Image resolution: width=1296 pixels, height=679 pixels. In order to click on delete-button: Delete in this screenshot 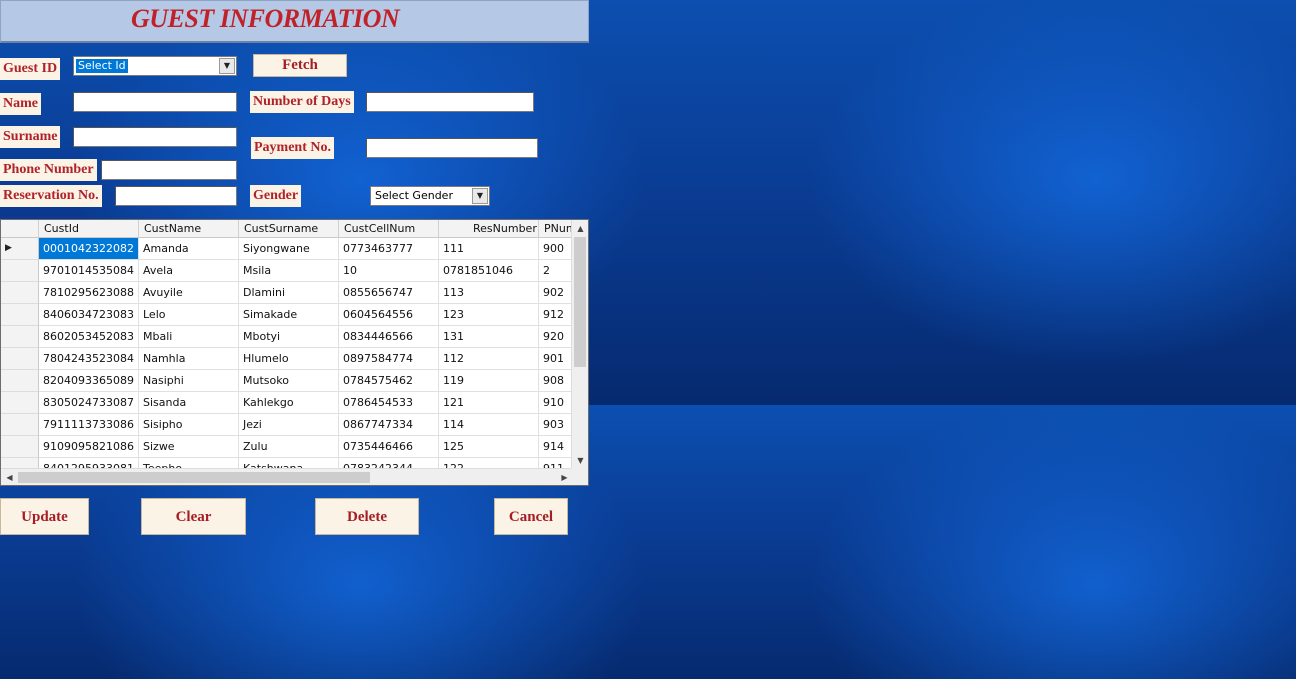, I will do `click(367, 516)`.